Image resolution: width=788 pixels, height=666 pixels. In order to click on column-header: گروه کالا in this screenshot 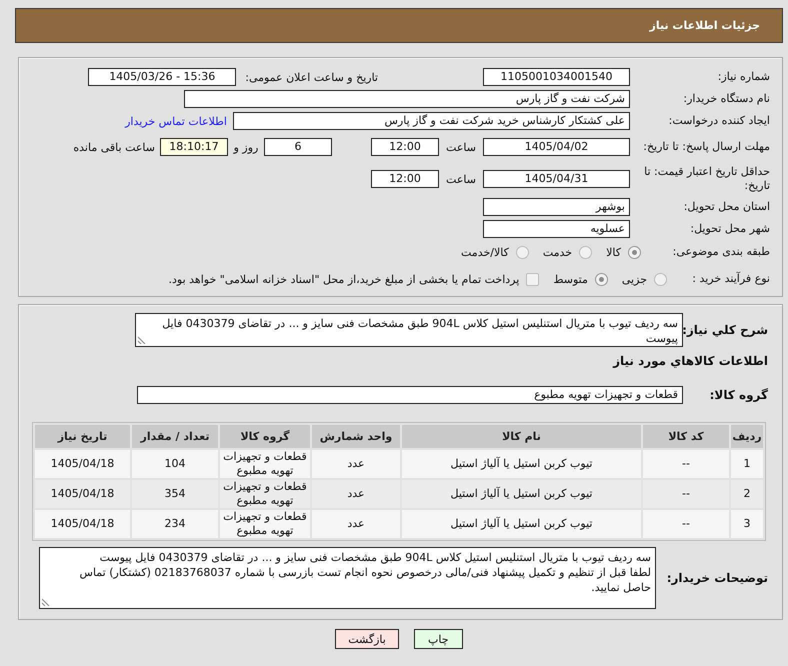, I will do `click(265, 436)`.